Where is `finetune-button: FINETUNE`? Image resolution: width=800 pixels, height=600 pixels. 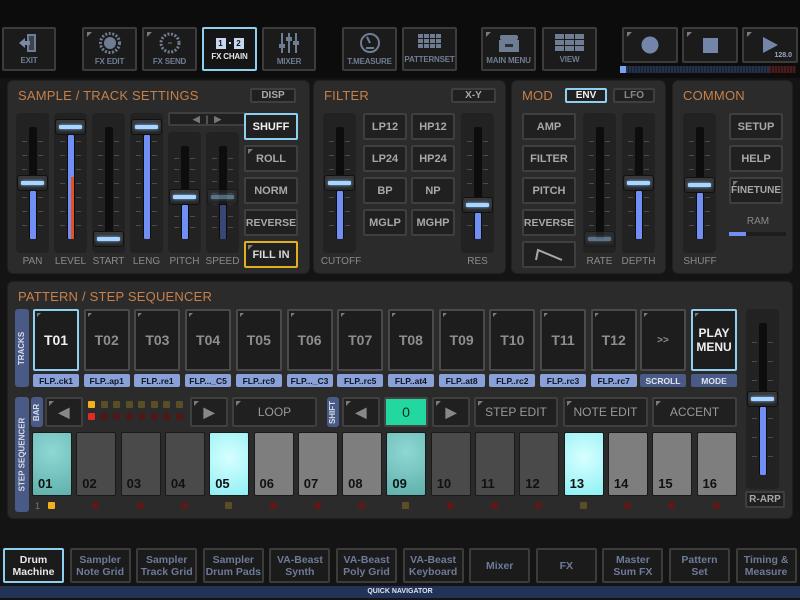 finetune-button: FINETUNE is located at coordinates (756, 190).